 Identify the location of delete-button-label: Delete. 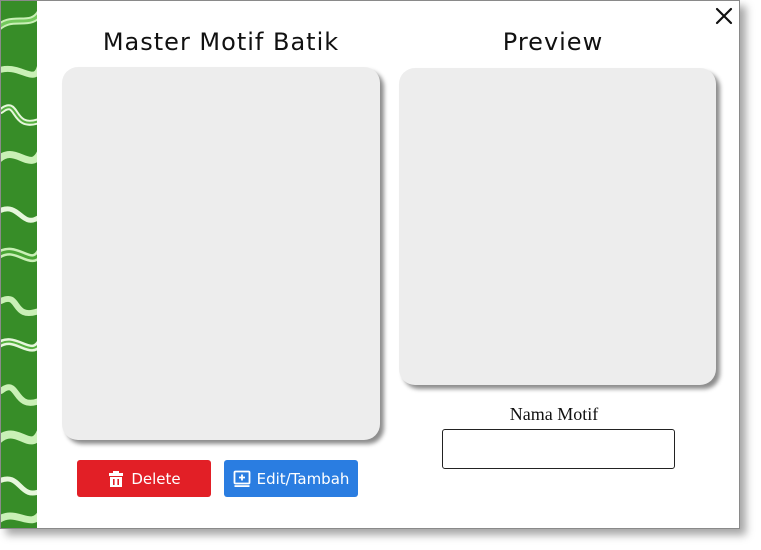
(156, 478).